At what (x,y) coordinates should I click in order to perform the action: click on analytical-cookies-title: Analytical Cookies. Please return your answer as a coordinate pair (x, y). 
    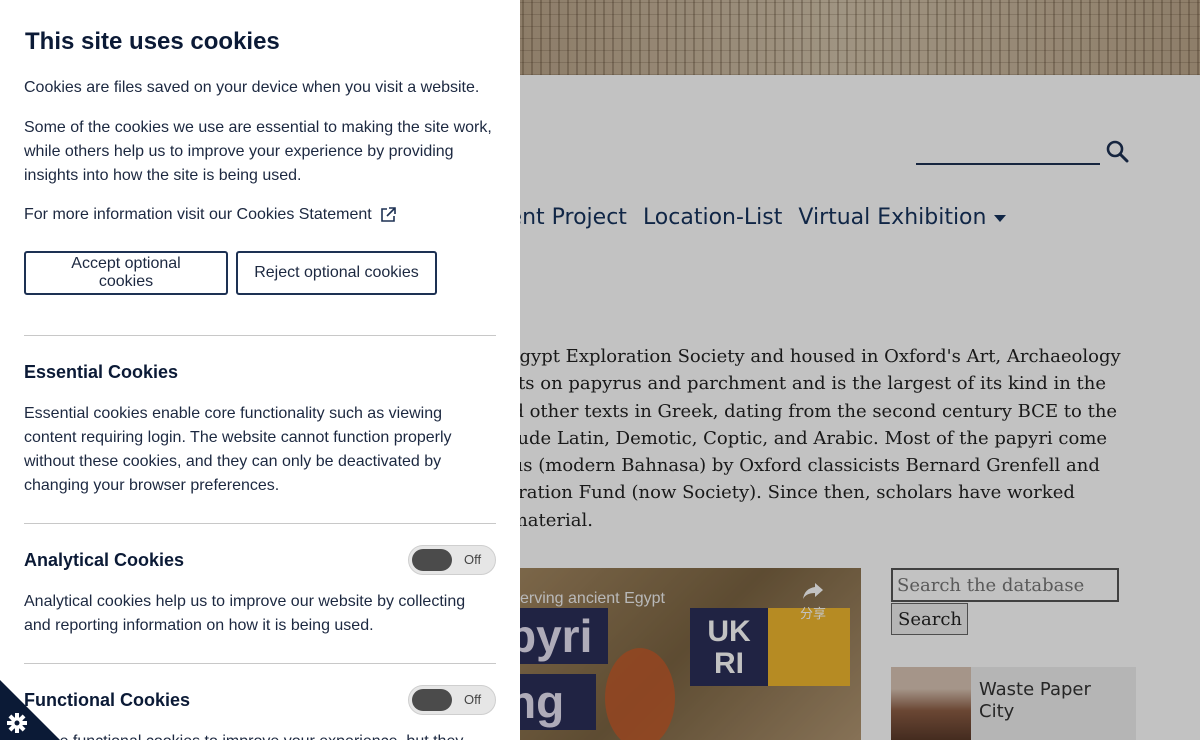
    Looking at the image, I should click on (104, 560).